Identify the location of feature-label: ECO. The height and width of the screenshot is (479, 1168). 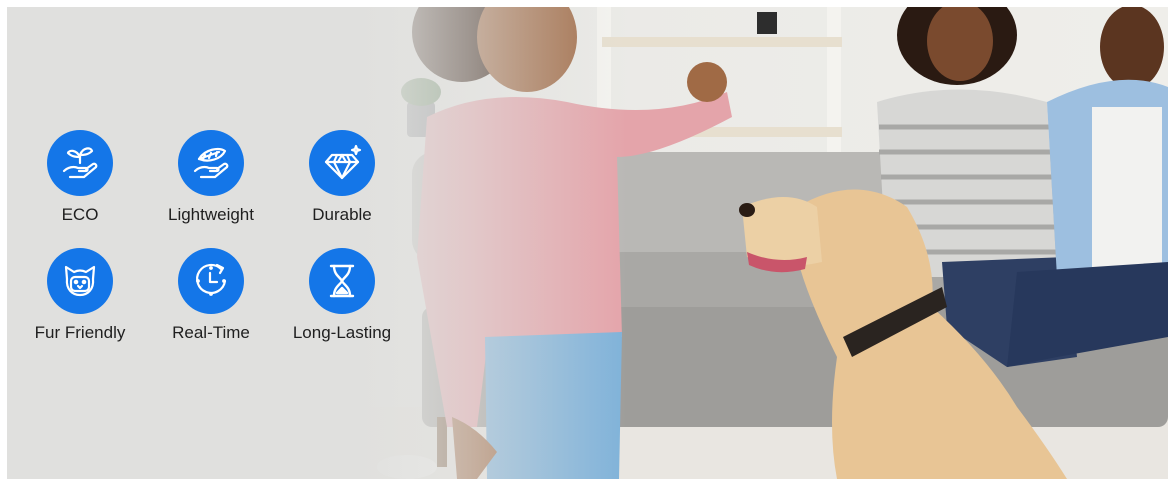
(80, 214).